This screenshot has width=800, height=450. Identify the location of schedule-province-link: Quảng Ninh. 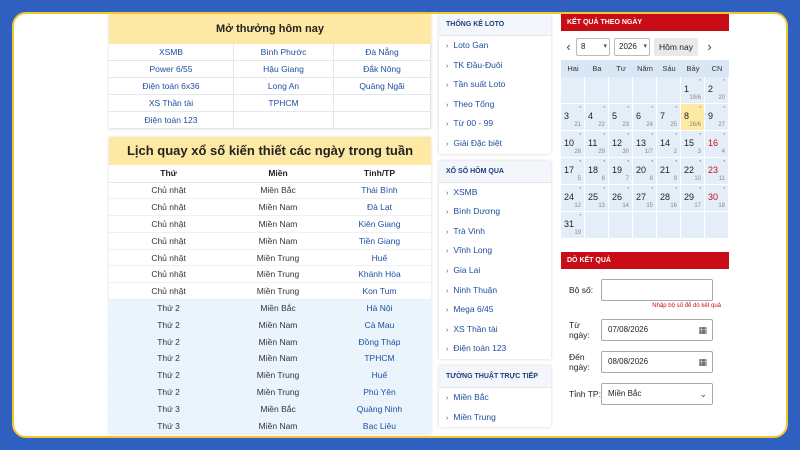
(379, 409).